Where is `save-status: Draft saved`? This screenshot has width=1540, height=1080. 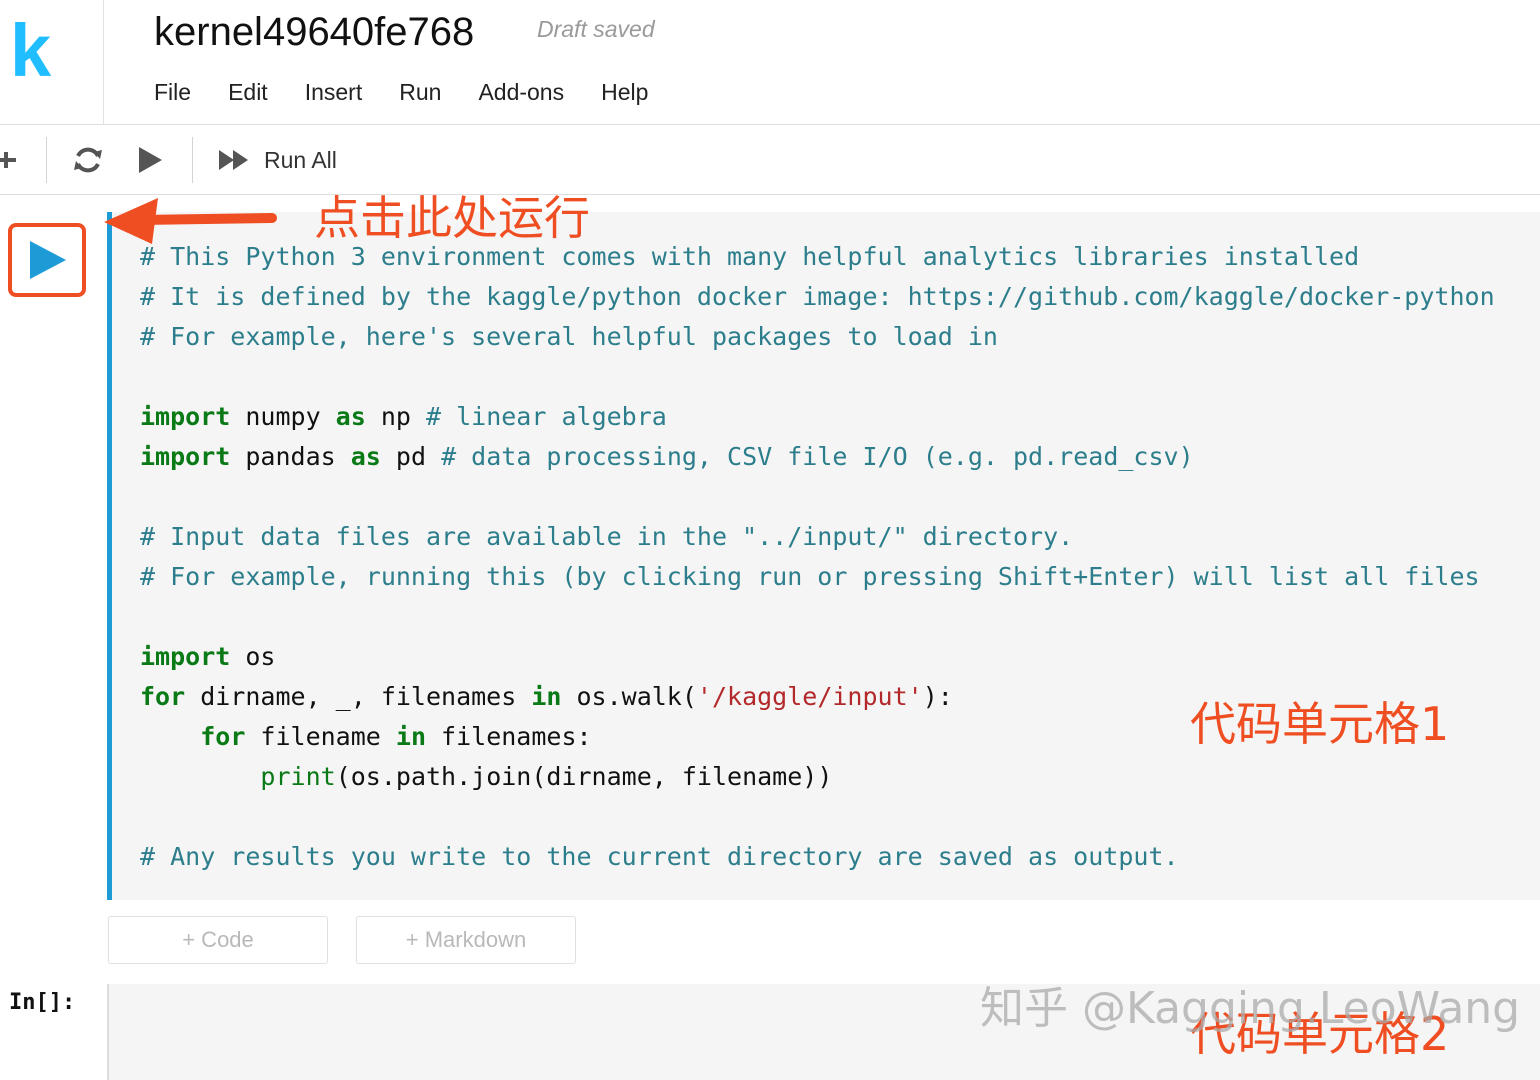
save-status: Draft saved is located at coordinates (596, 29).